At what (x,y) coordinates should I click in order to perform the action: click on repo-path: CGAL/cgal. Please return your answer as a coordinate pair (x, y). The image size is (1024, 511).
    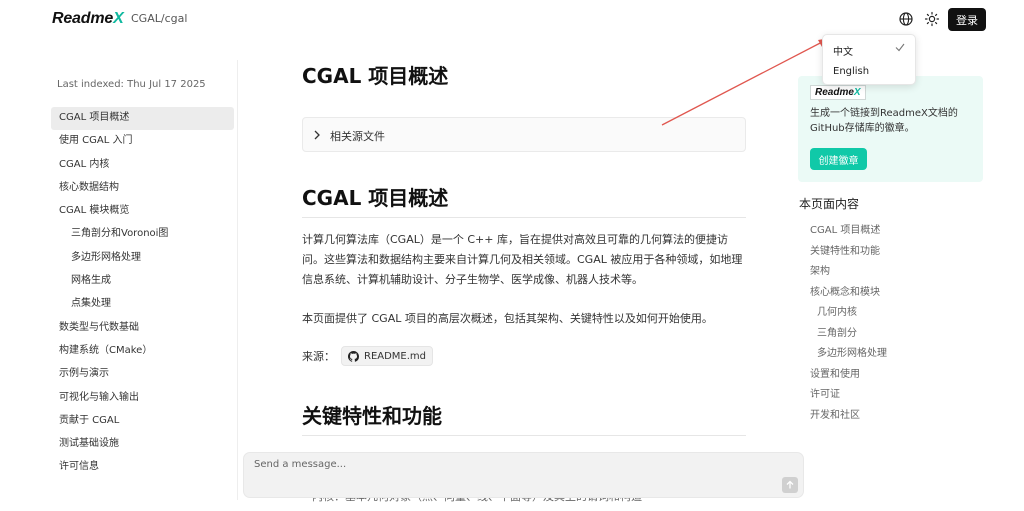
    Looking at the image, I should click on (159, 18).